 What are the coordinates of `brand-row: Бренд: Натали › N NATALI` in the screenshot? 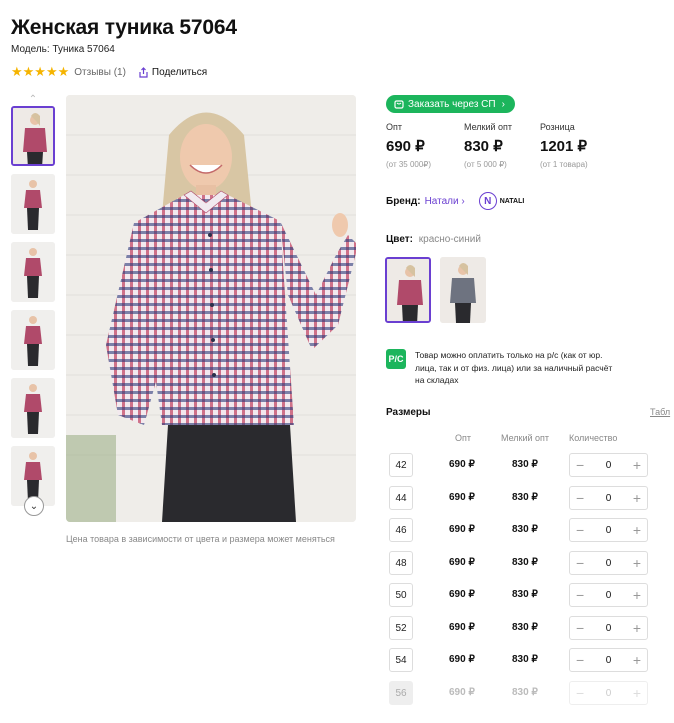 It's located at (455, 201).